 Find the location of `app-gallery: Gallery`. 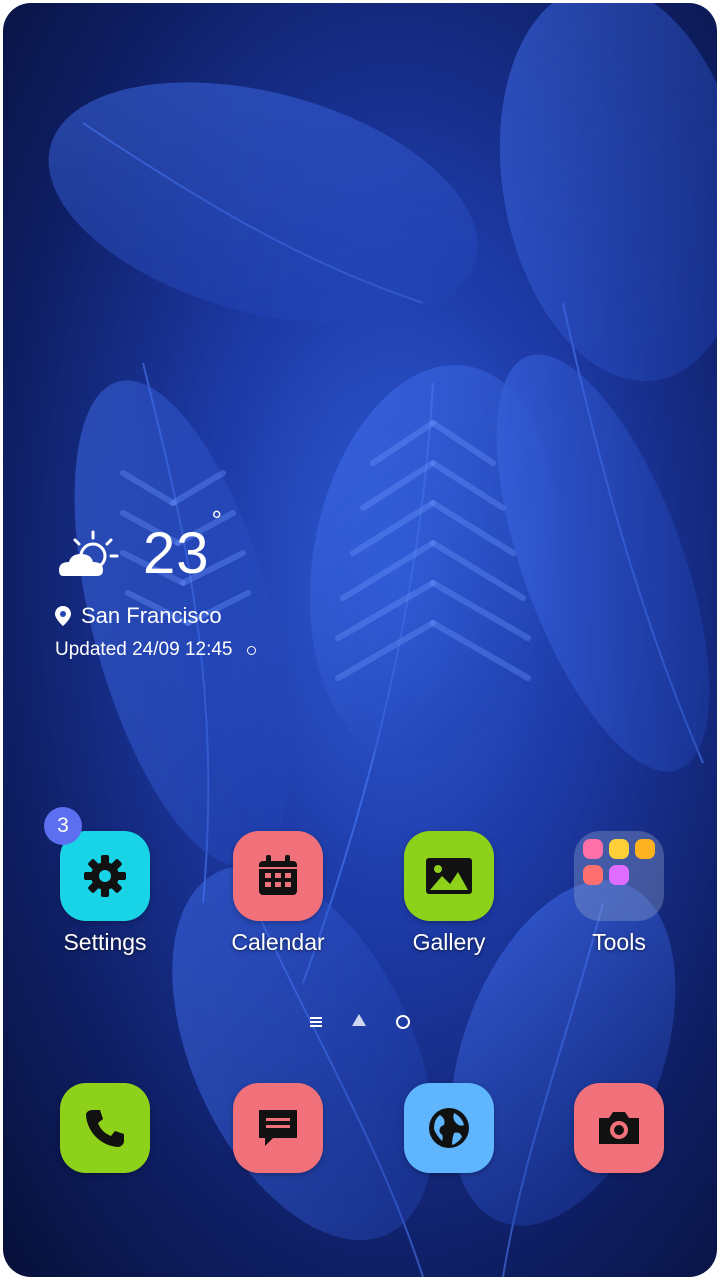

app-gallery: Gallery is located at coordinates (449, 893).